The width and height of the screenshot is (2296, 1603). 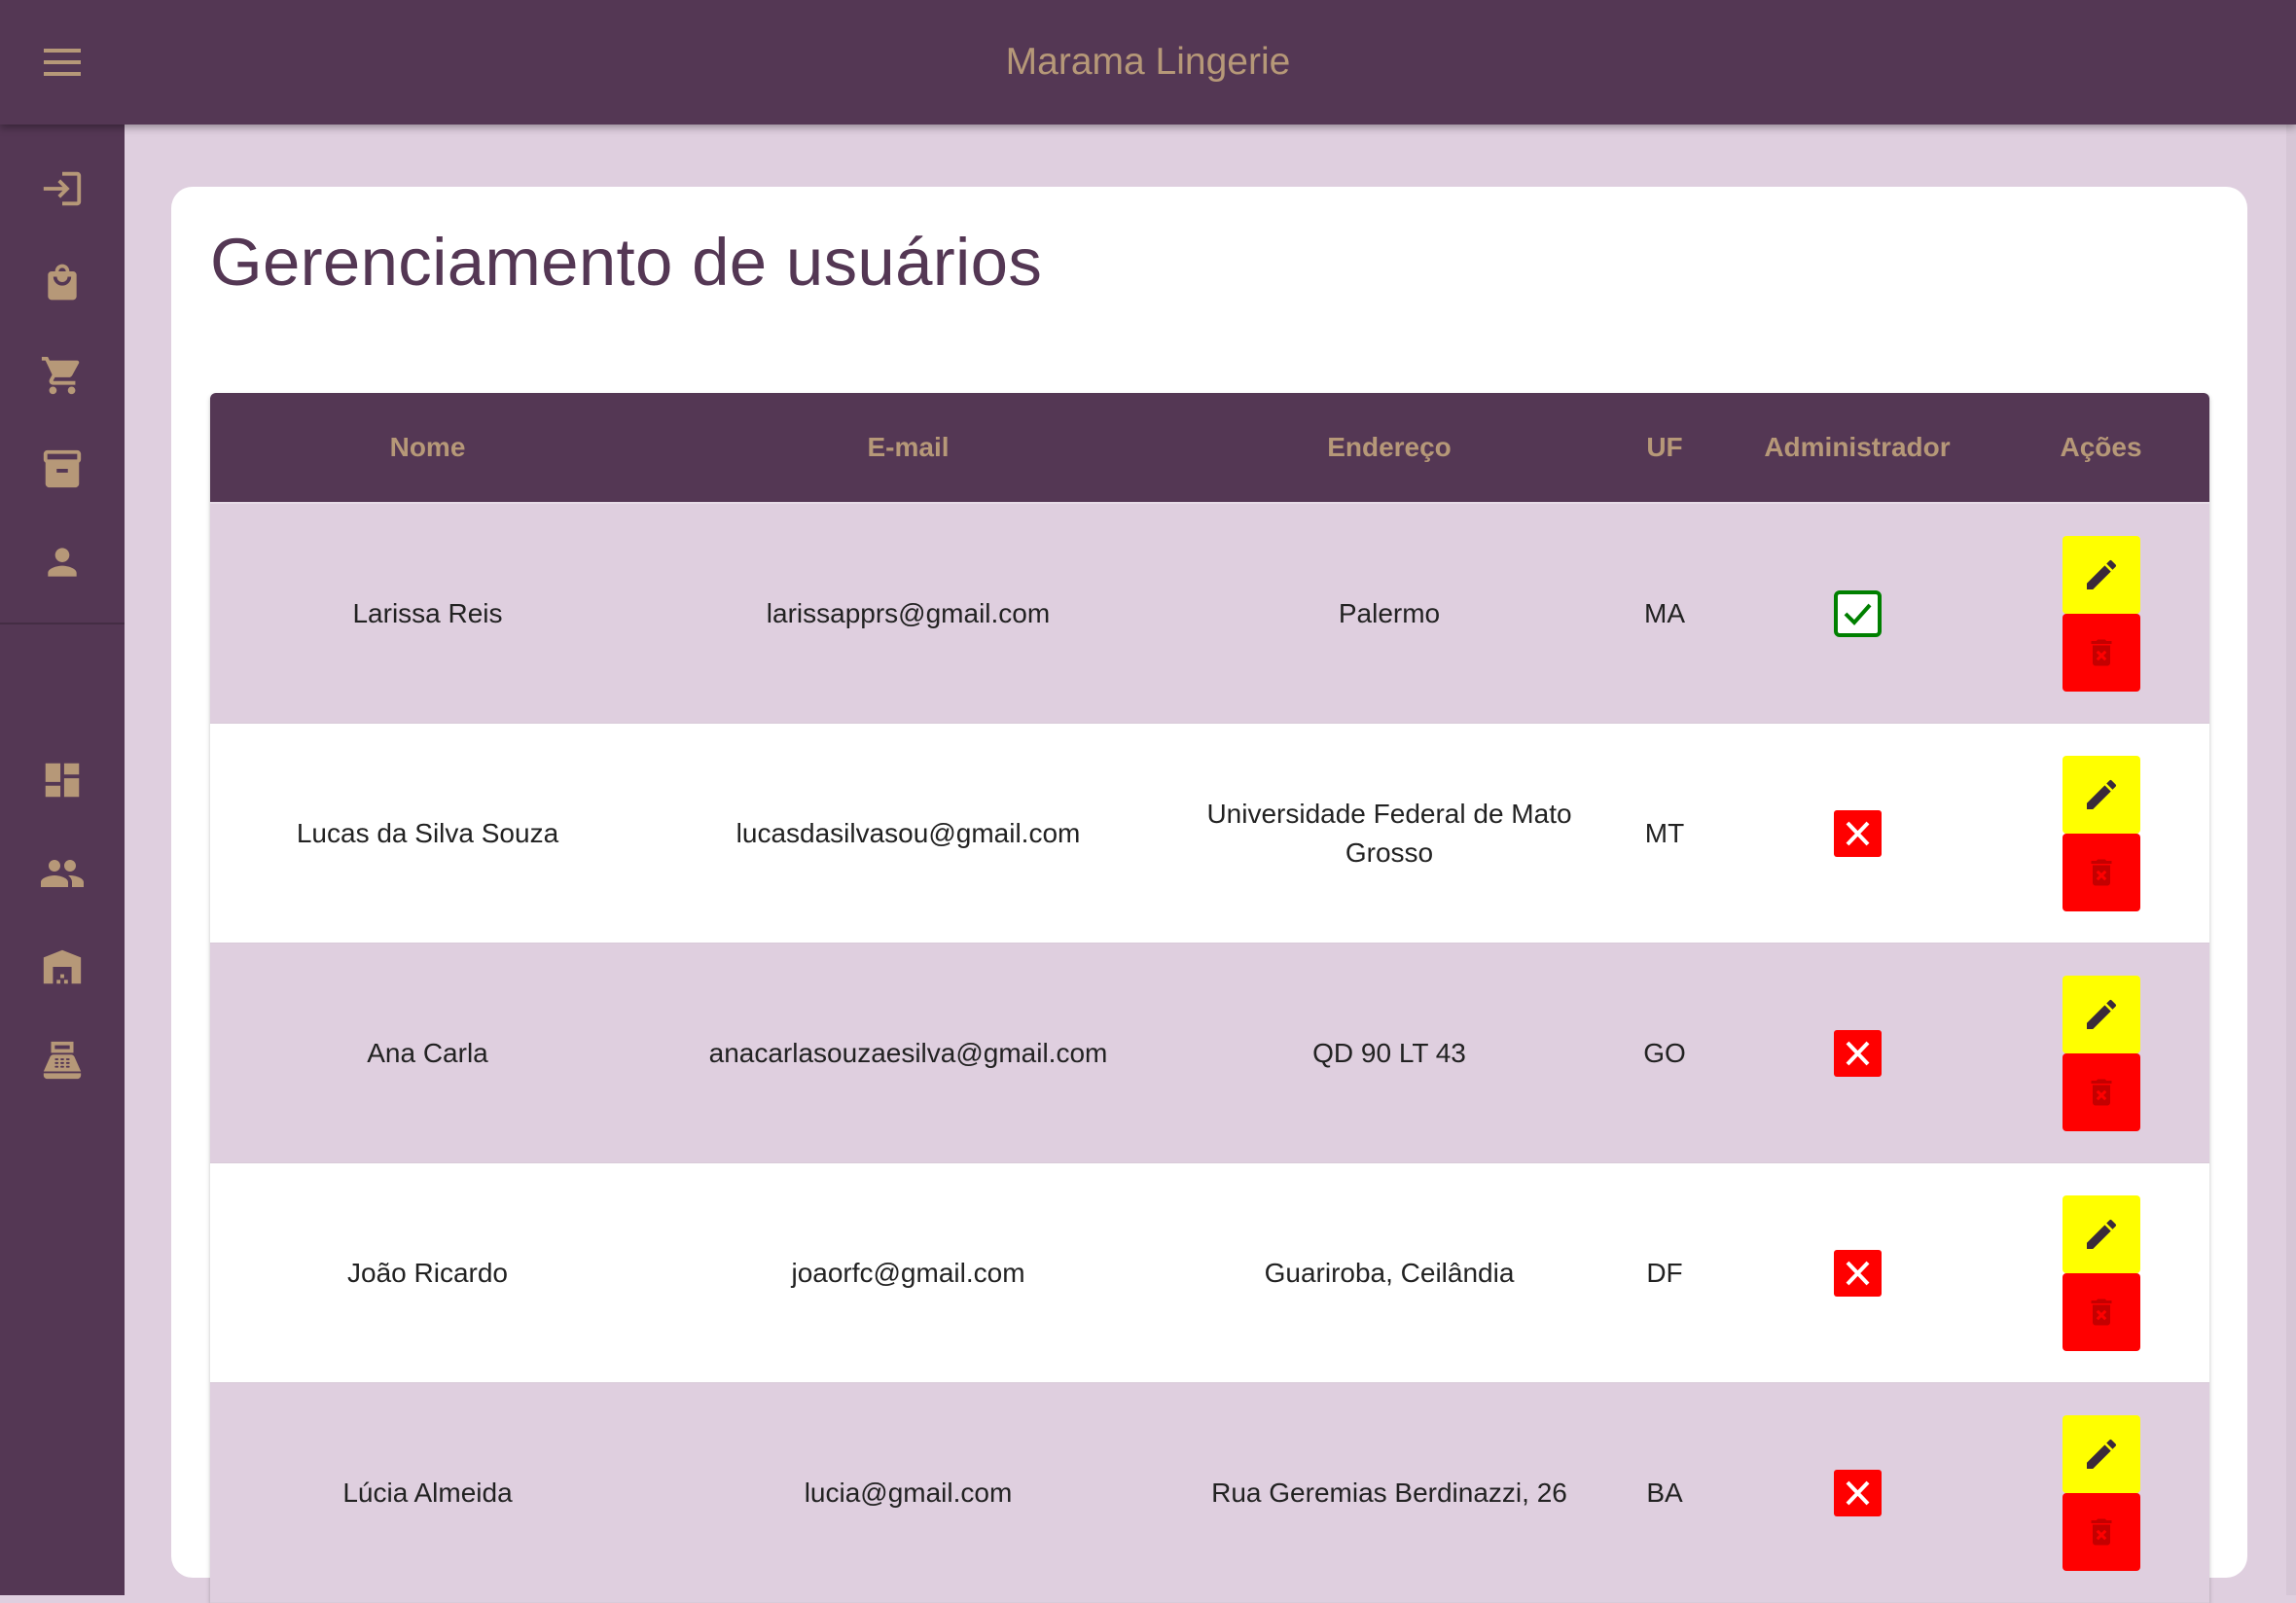 What do you see at coordinates (2291, 860) in the screenshot?
I see `scrollbar` at bounding box center [2291, 860].